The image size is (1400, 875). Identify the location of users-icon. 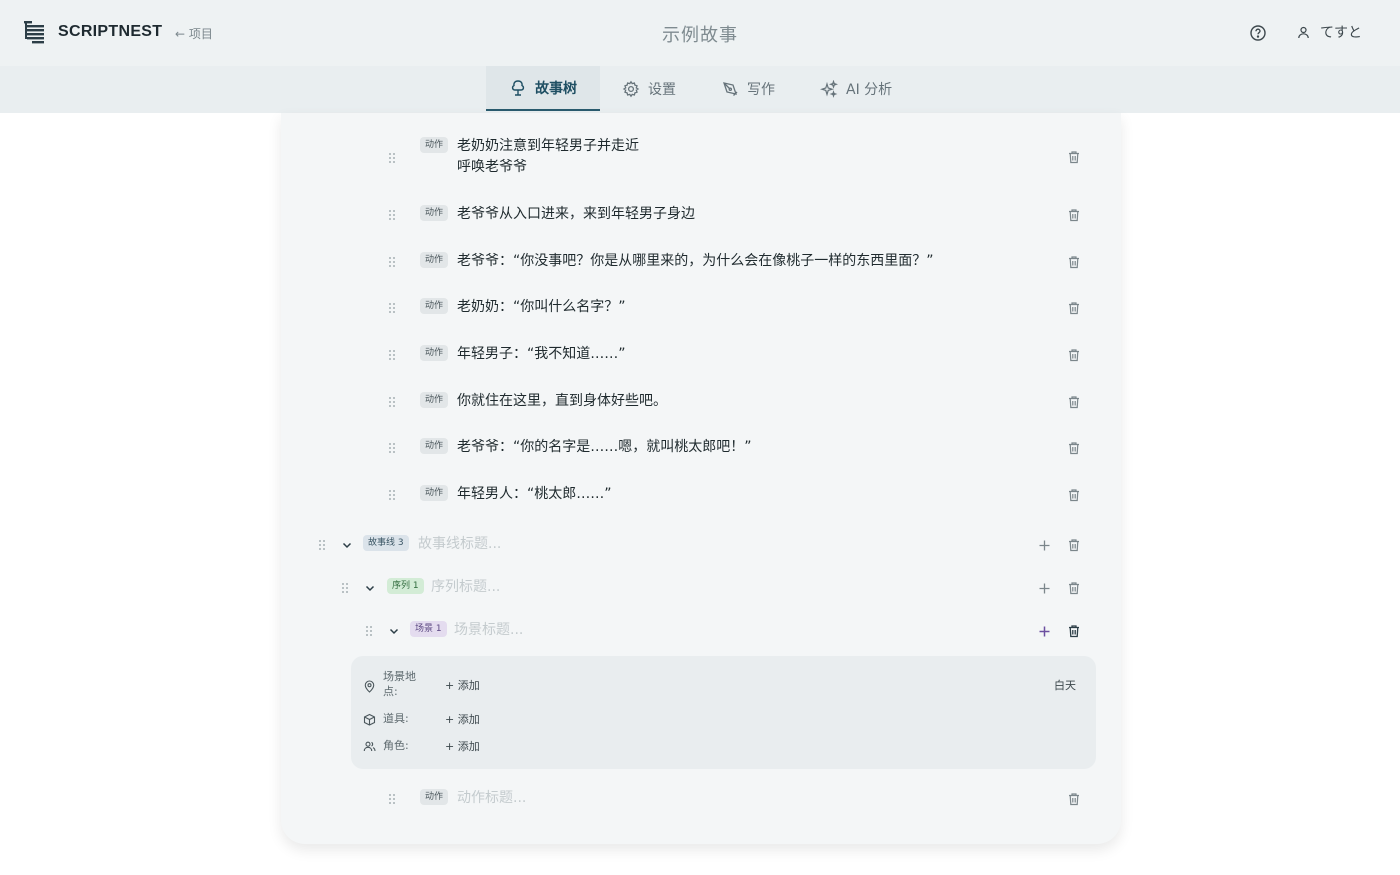
(369, 745).